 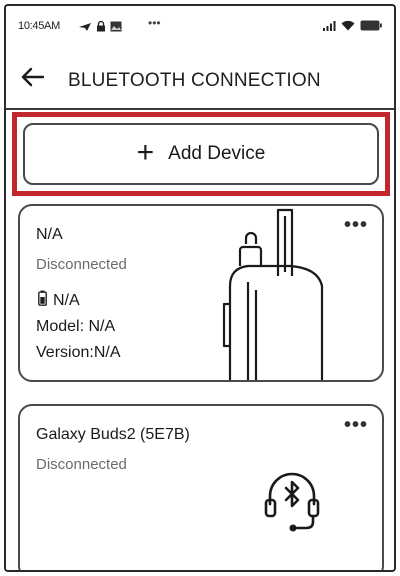 I want to click on back-arrow-icon, so click(x=33, y=79).